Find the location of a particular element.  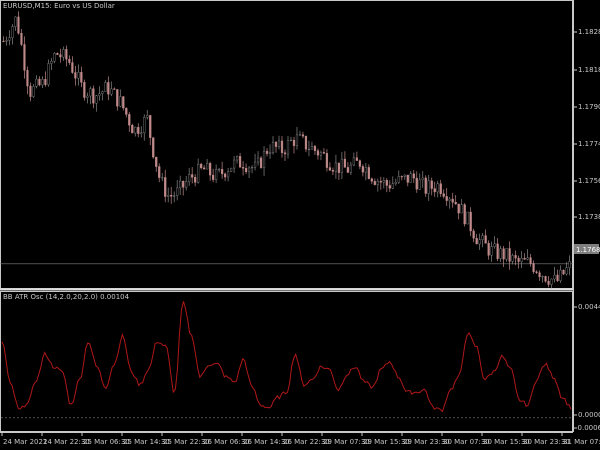

price-tick-6: 1.17380 is located at coordinates (586, 217).